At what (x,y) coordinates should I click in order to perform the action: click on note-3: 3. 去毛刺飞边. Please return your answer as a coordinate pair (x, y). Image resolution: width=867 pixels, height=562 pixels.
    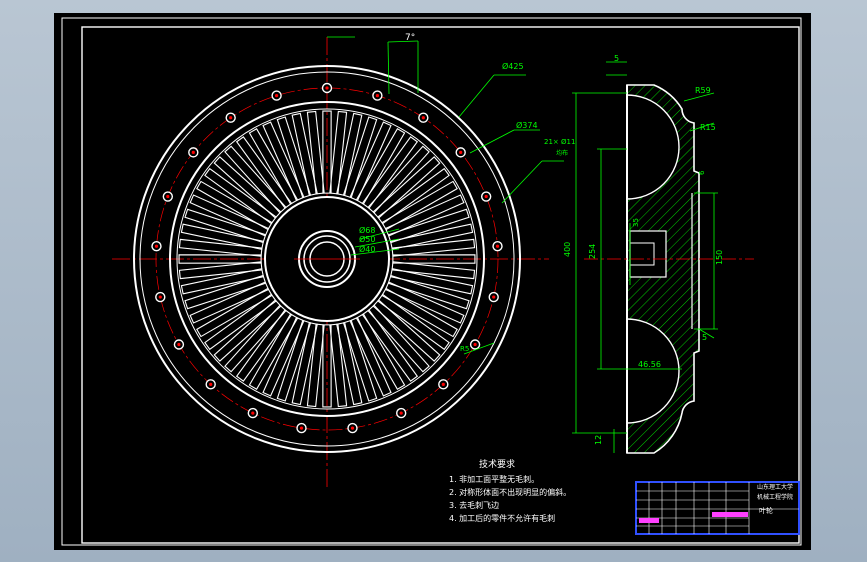
    Looking at the image, I should click on (474, 505).